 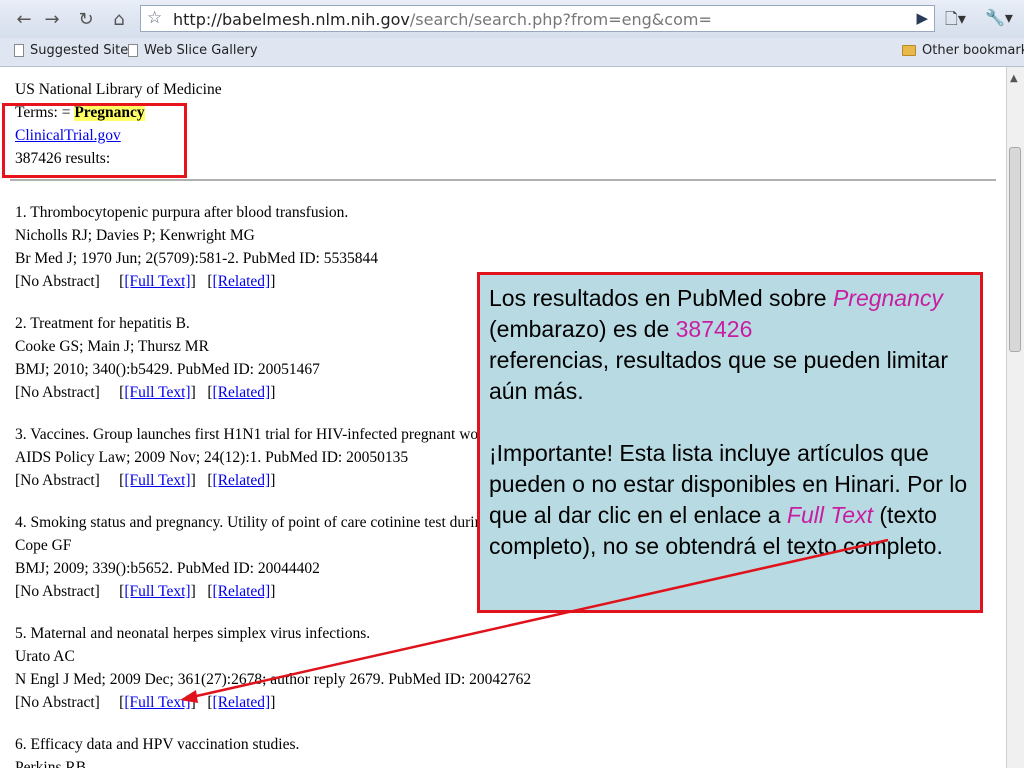 I want to click on folder-icon, so click(x=909, y=50).